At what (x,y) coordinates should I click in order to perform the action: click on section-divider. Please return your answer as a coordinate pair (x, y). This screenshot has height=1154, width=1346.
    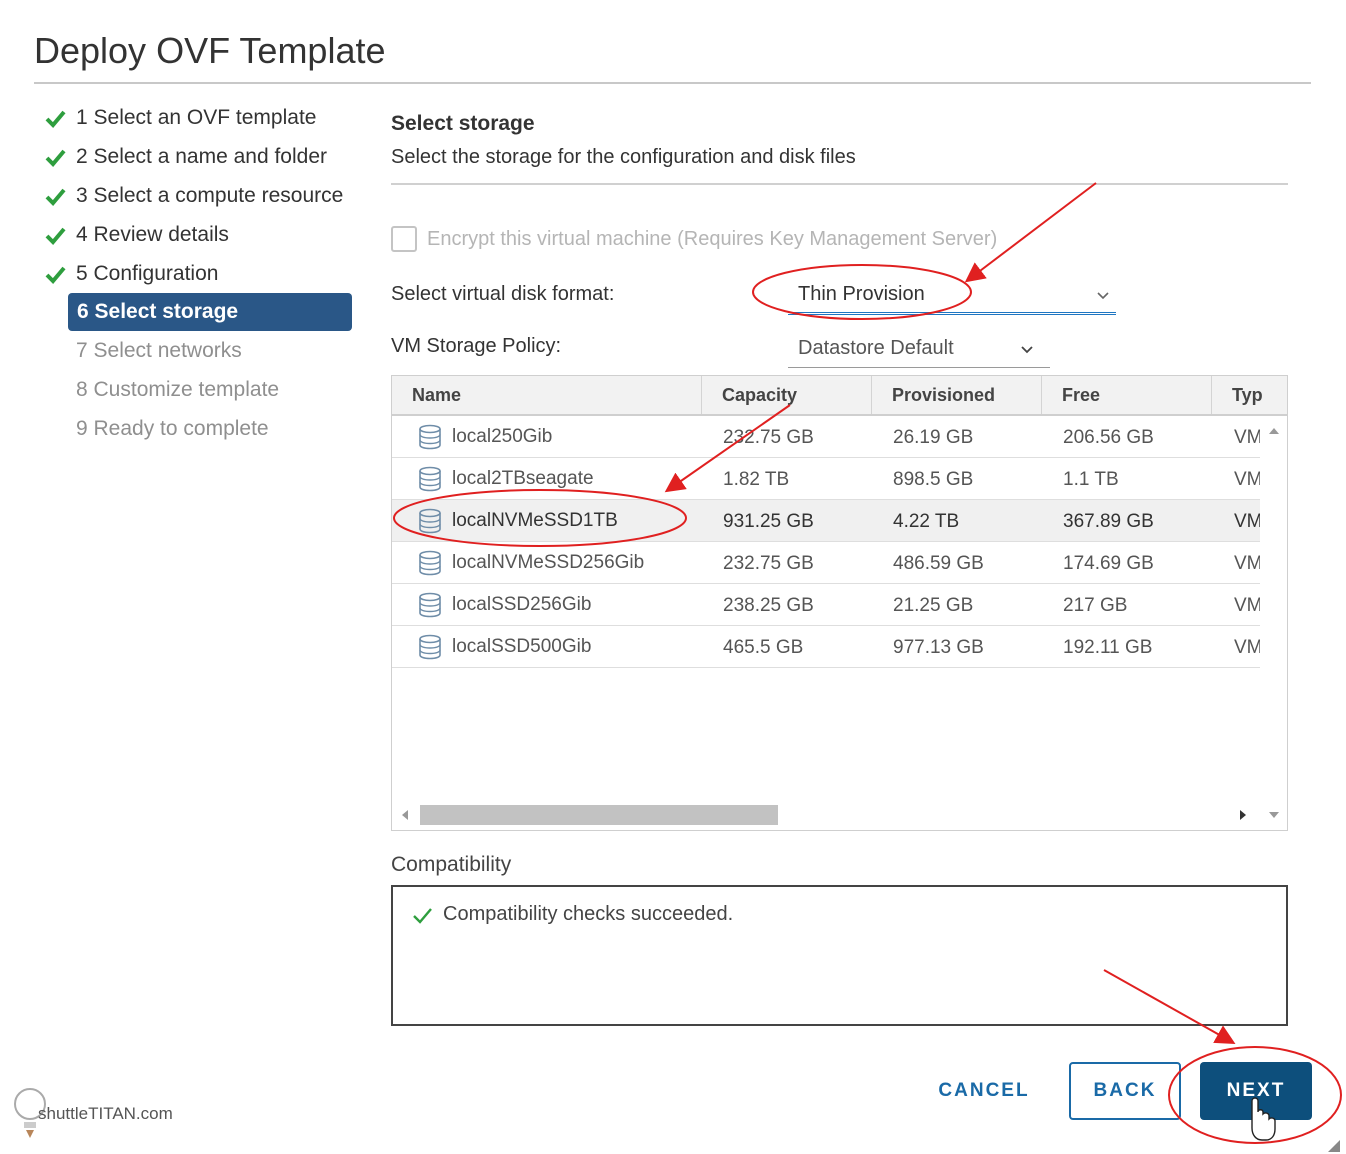
    Looking at the image, I should click on (839, 184).